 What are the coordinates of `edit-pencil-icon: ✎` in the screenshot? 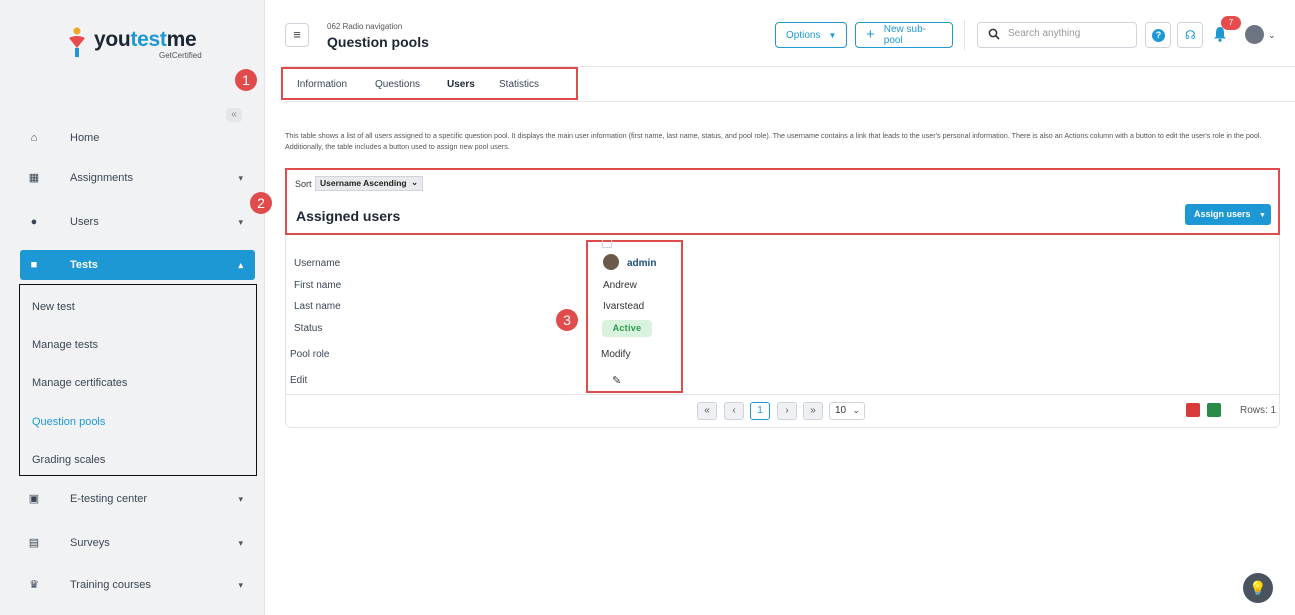 It's located at (616, 380).